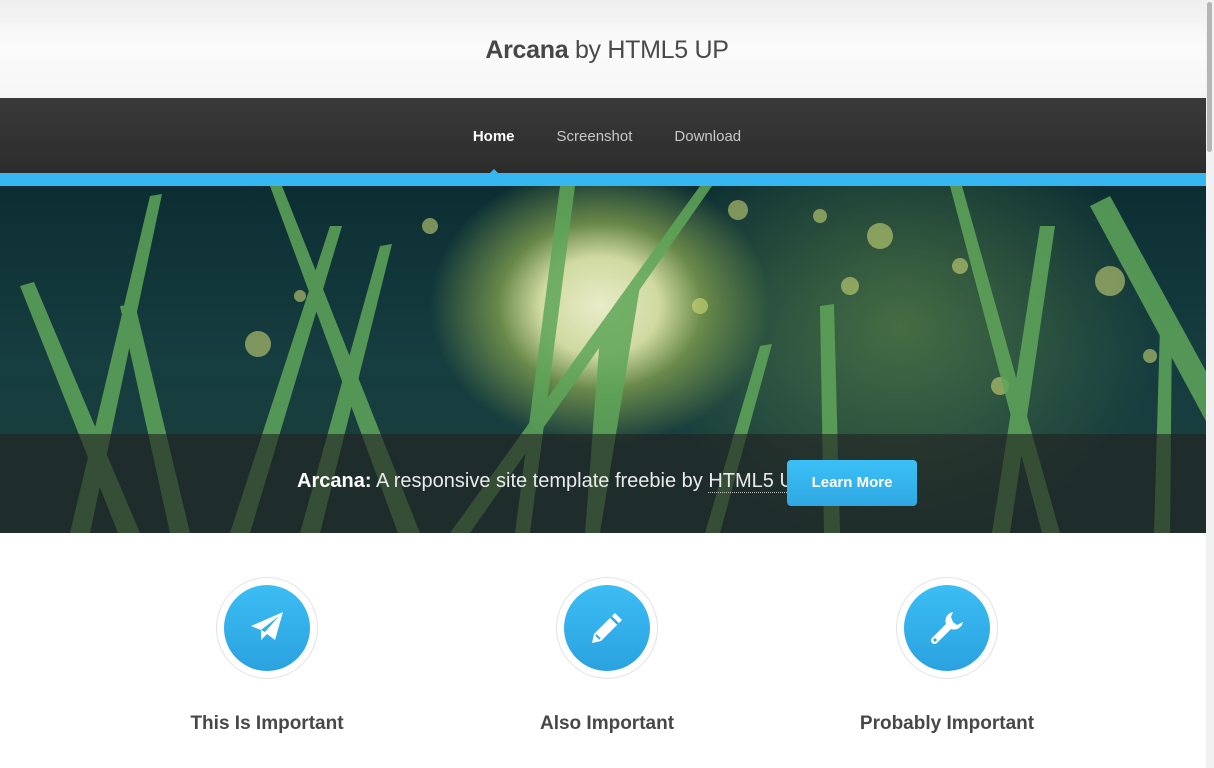 The image size is (1214, 768). Describe the element at coordinates (494, 137) in the screenshot. I see `nav-item-home: Home` at that location.